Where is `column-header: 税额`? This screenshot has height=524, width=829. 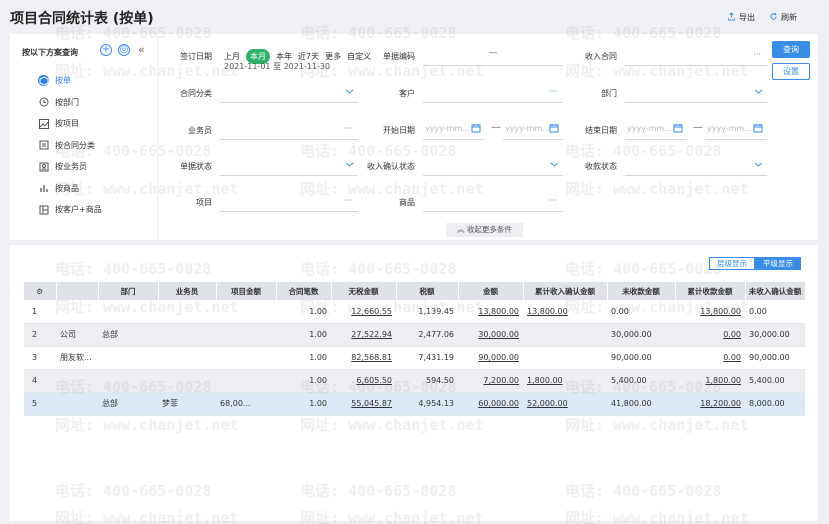 column-header: 税额 is located at coordinates (427, 291).